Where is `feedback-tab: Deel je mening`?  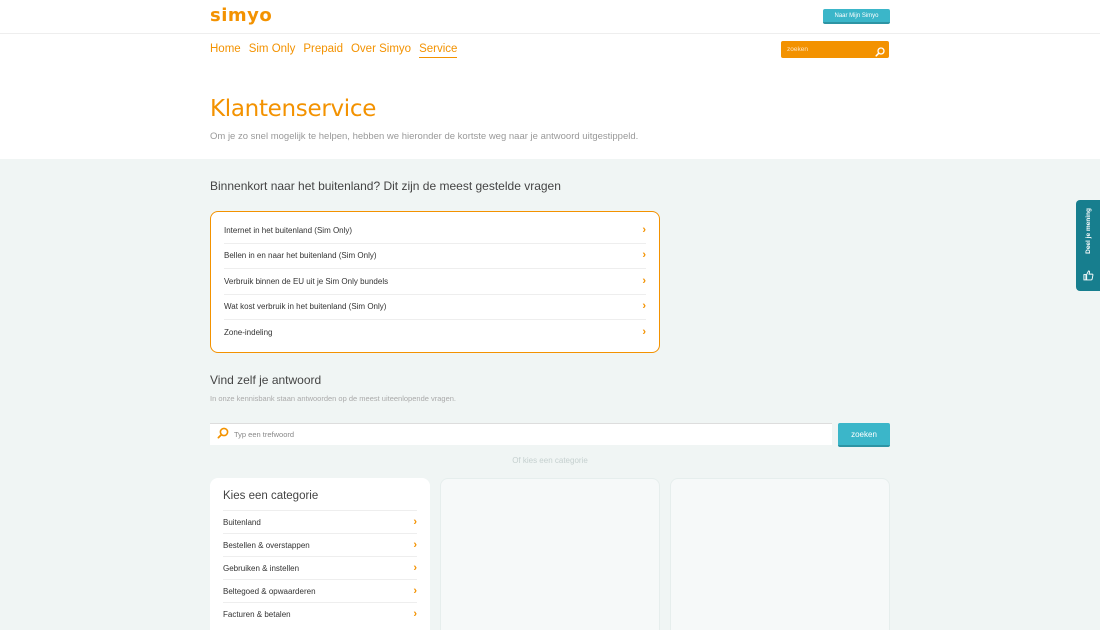 feedback-tab: Deel je mening is located at coordinates (1088, 245).